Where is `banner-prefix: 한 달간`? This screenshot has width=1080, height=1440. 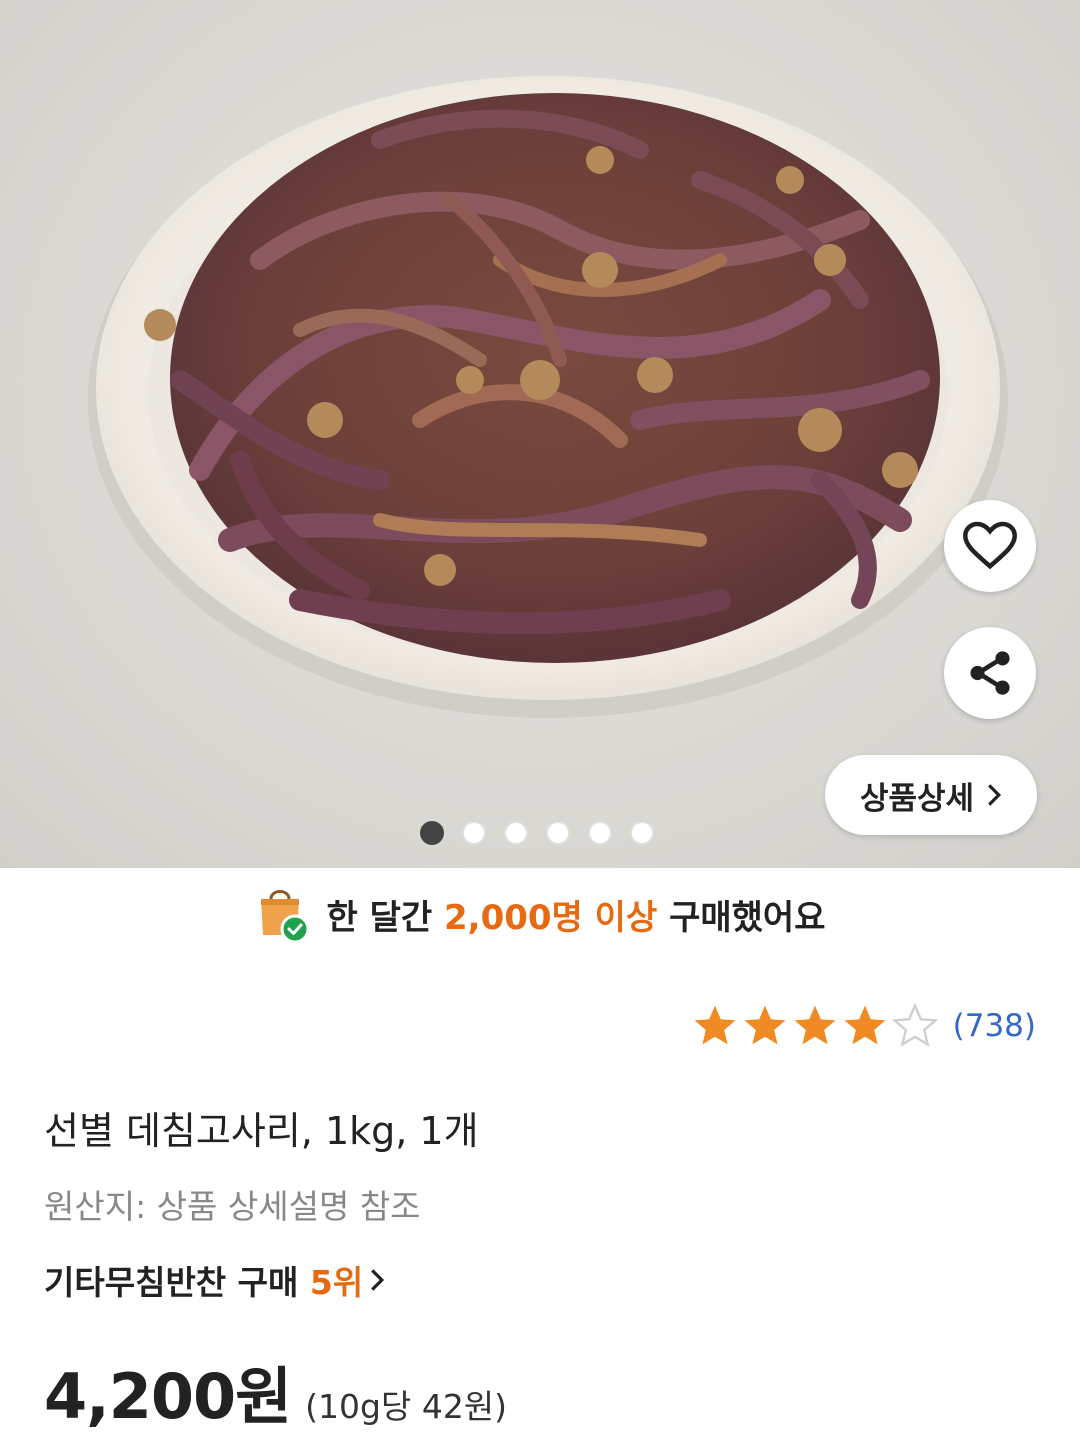
banner-prefix: 한 달간 is located at coordinates (385, 917).